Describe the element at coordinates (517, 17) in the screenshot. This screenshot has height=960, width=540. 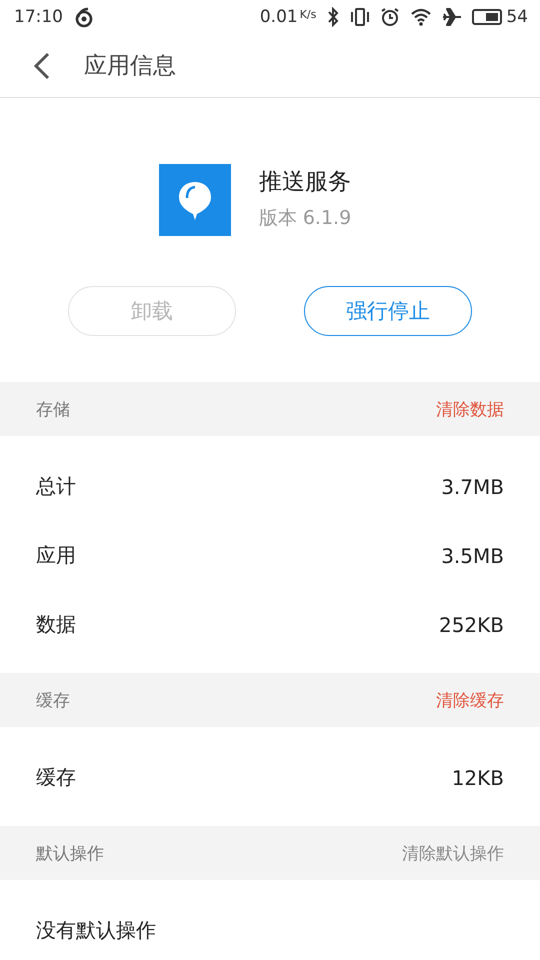
I see `battery-percent: 54` at that location.